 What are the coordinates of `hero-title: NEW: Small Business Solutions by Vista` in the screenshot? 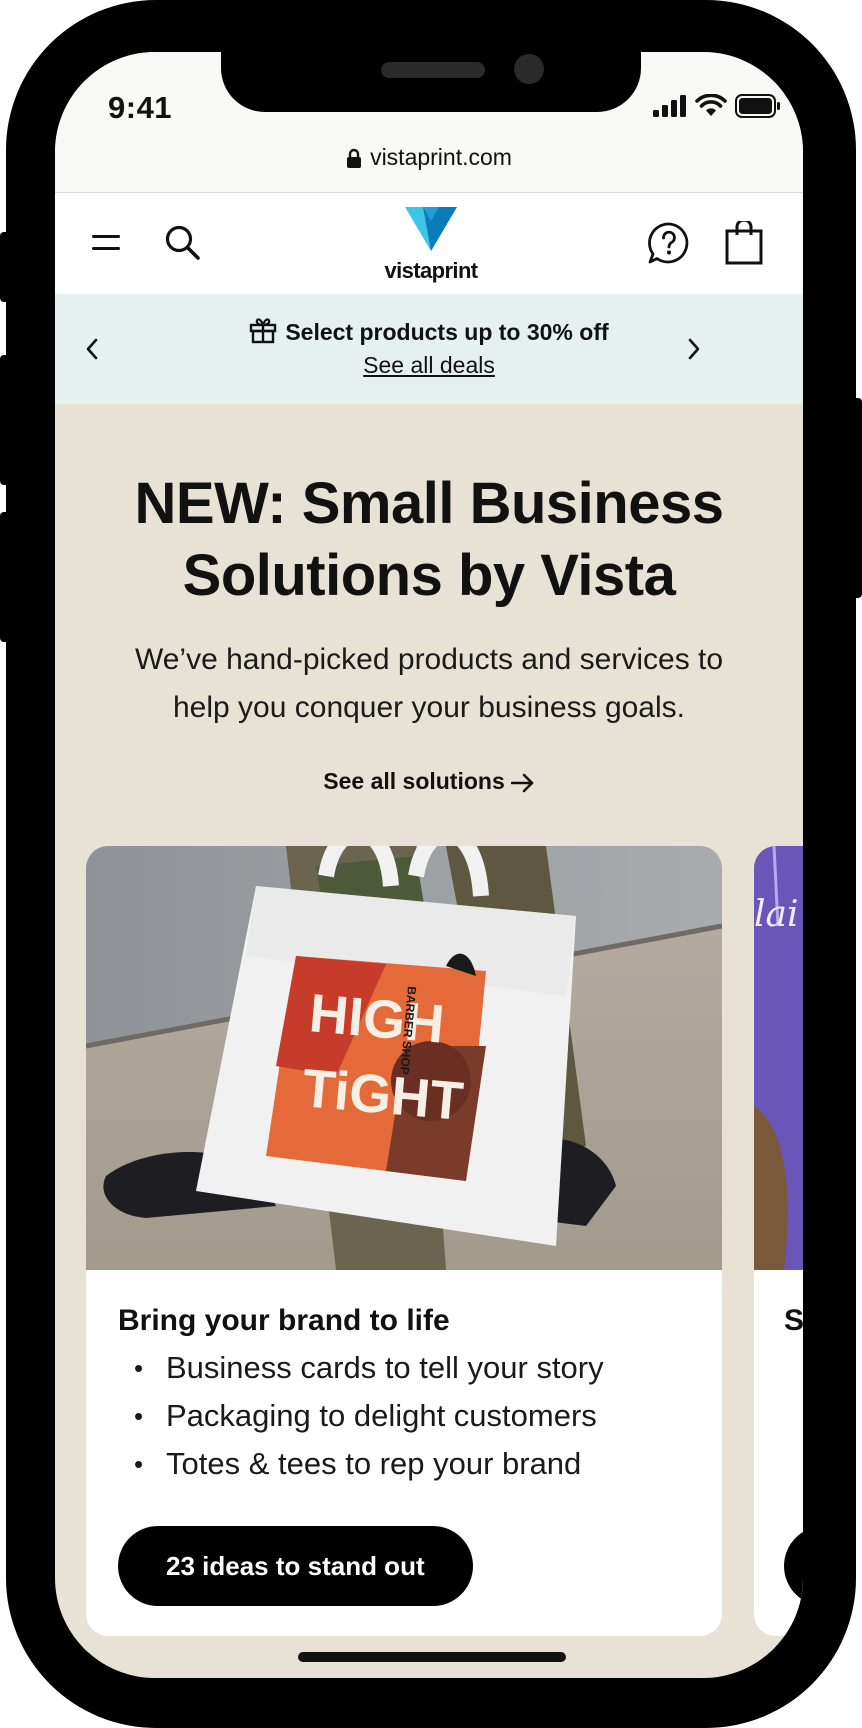 It's located at (429, 540).